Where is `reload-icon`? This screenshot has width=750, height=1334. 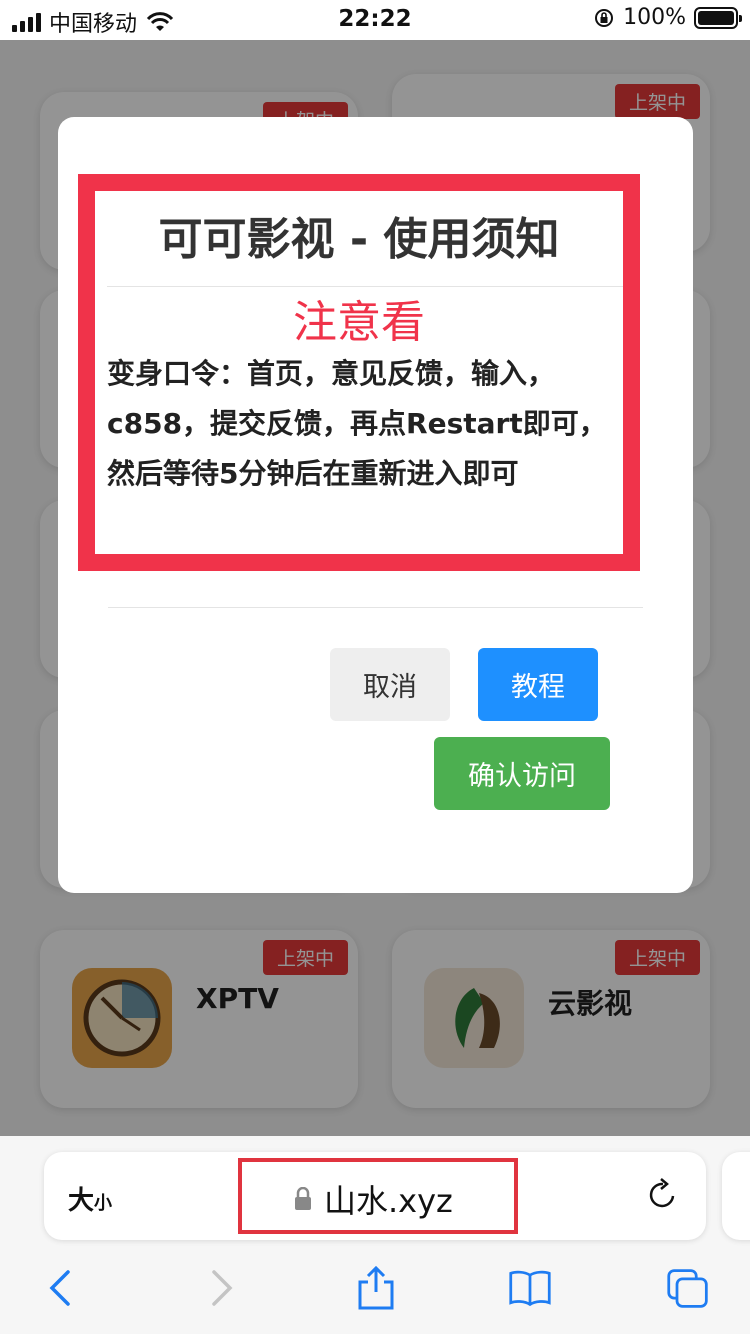 reload-icon is located at coordinates (663, 1194).